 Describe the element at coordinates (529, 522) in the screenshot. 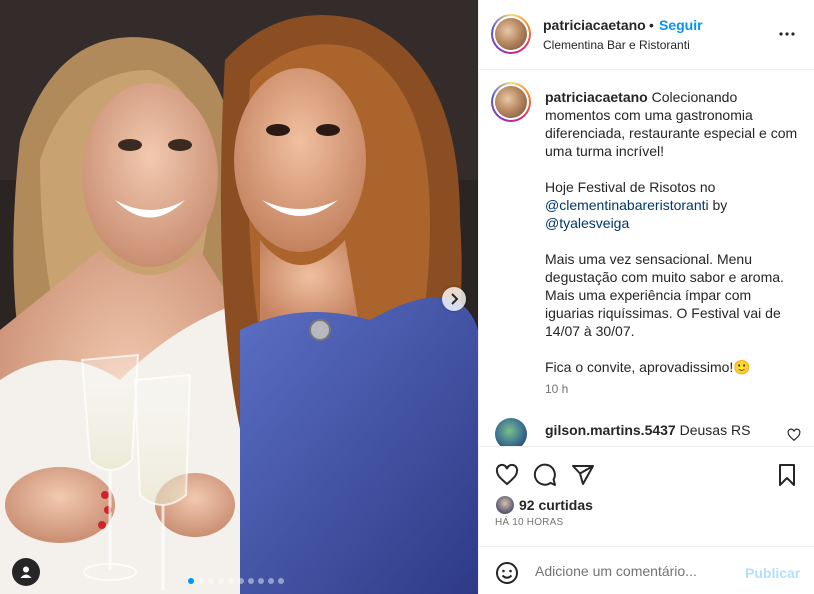

I see `post-time: HÁ 10 HORAS` at that location.